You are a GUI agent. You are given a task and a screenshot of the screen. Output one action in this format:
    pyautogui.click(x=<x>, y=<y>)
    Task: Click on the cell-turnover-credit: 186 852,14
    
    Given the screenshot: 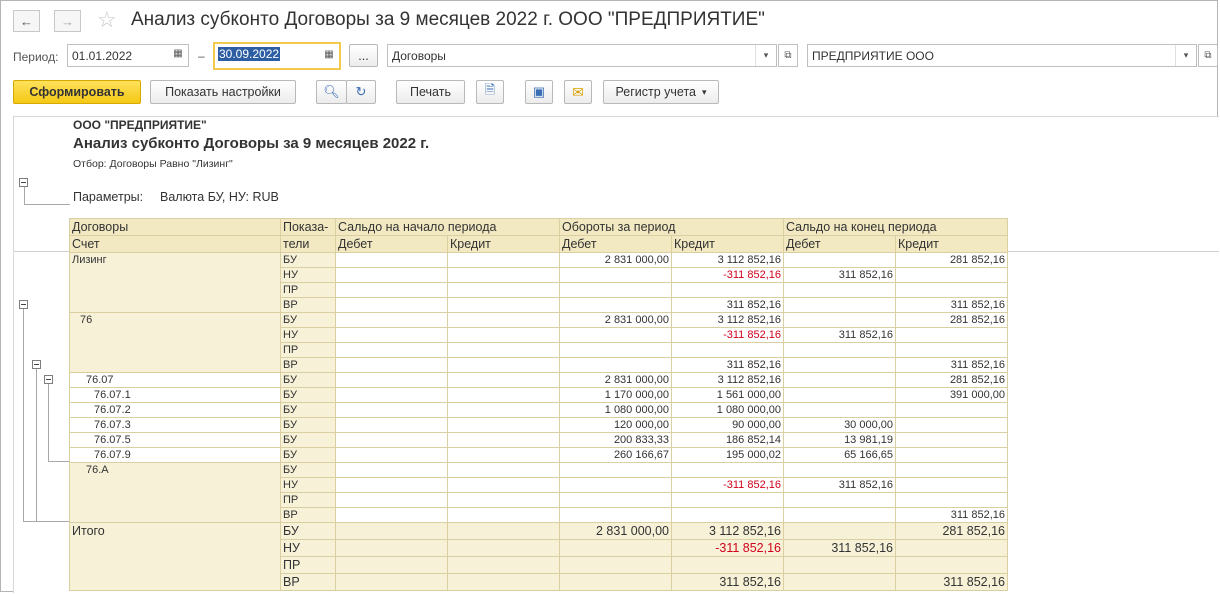 What is the action you would take?
    pyautogui.click(x=727, y=440)
    